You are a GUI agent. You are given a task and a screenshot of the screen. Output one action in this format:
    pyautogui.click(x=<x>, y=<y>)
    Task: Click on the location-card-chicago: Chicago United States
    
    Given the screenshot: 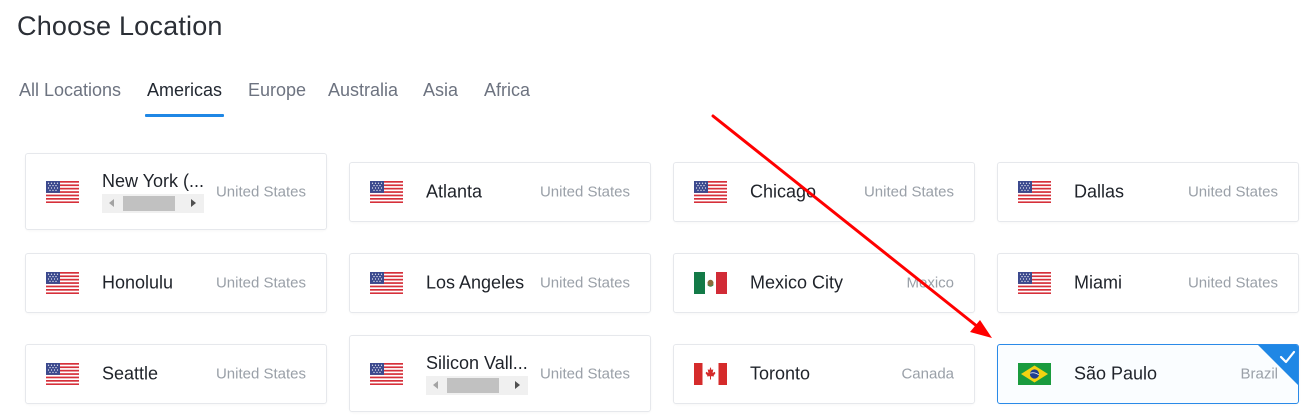 What is the action you would take?
    pyautogui.click(x=824, y=192)
    